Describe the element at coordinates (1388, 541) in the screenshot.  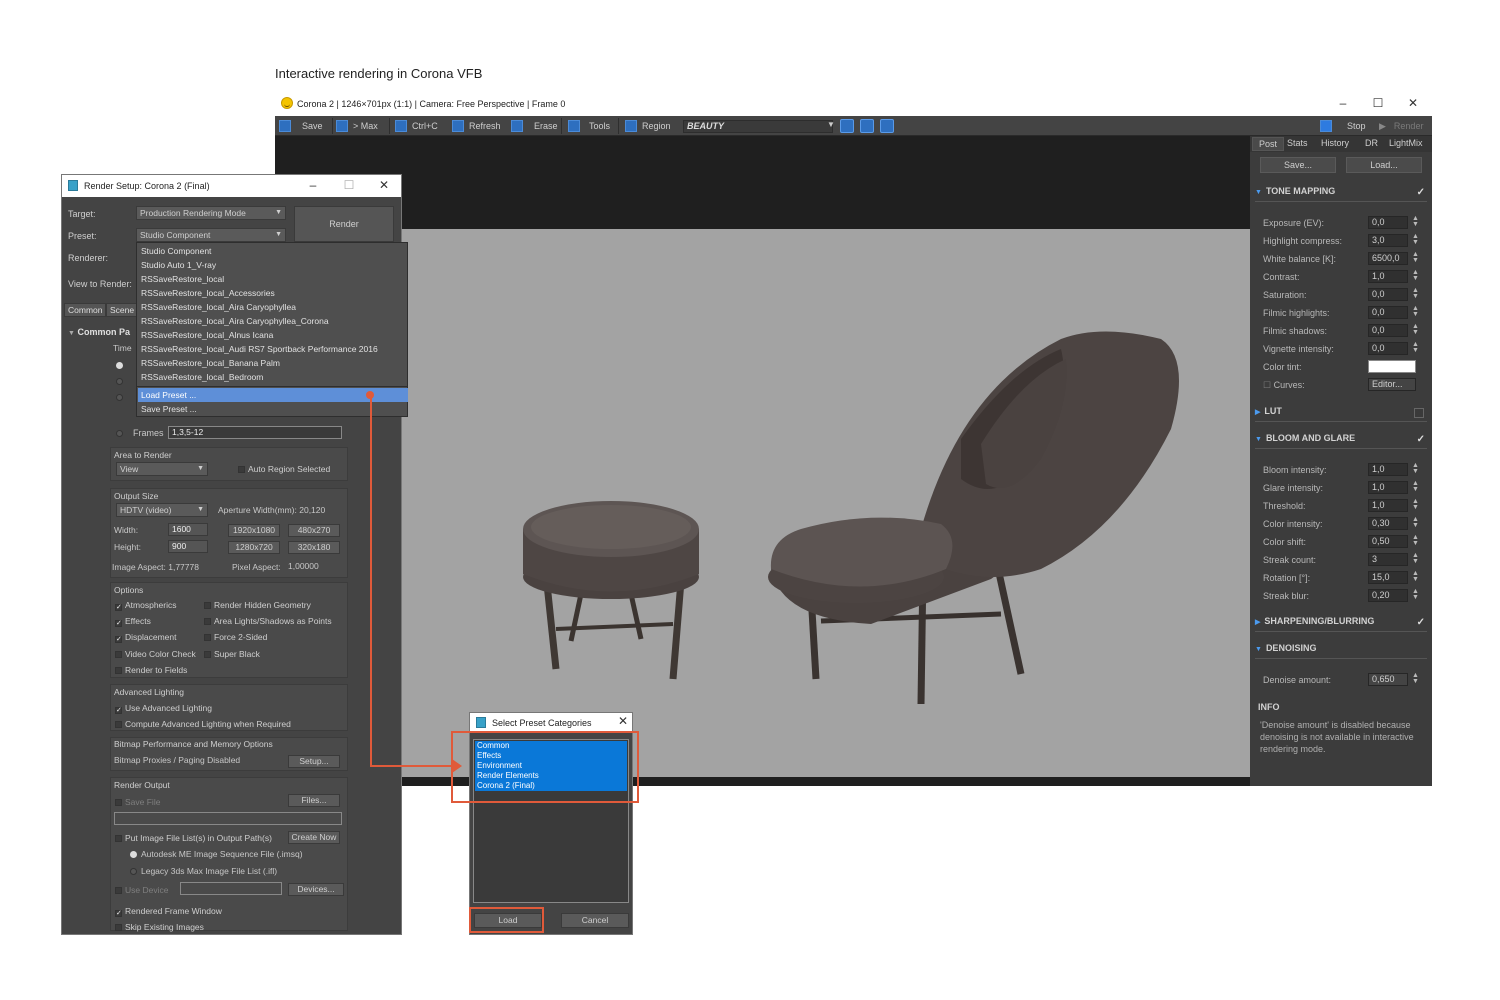
I see `param-input: 0,50` at that location.